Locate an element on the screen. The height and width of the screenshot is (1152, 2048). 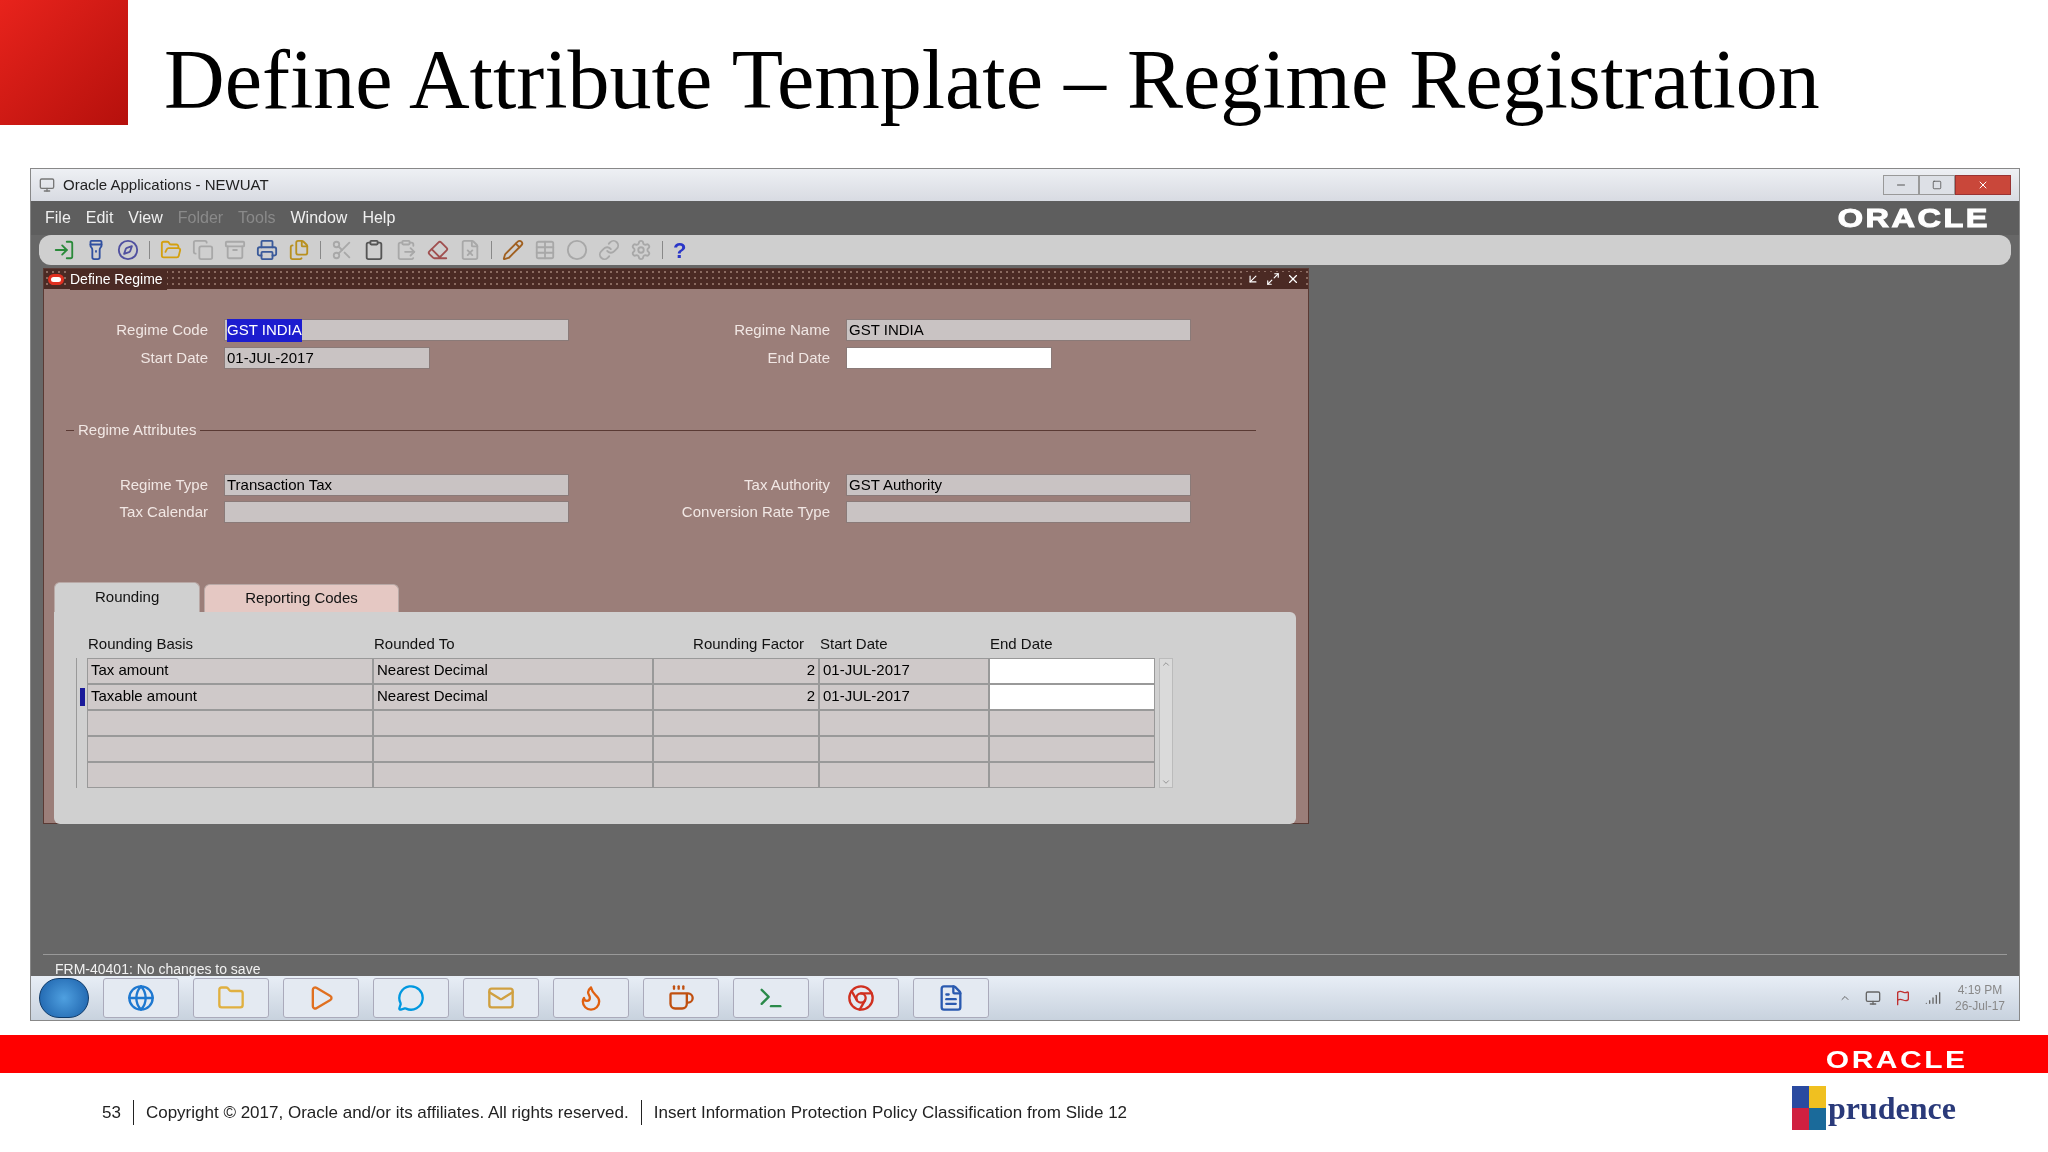
menu-item: File is located at coordinates (58, 218).